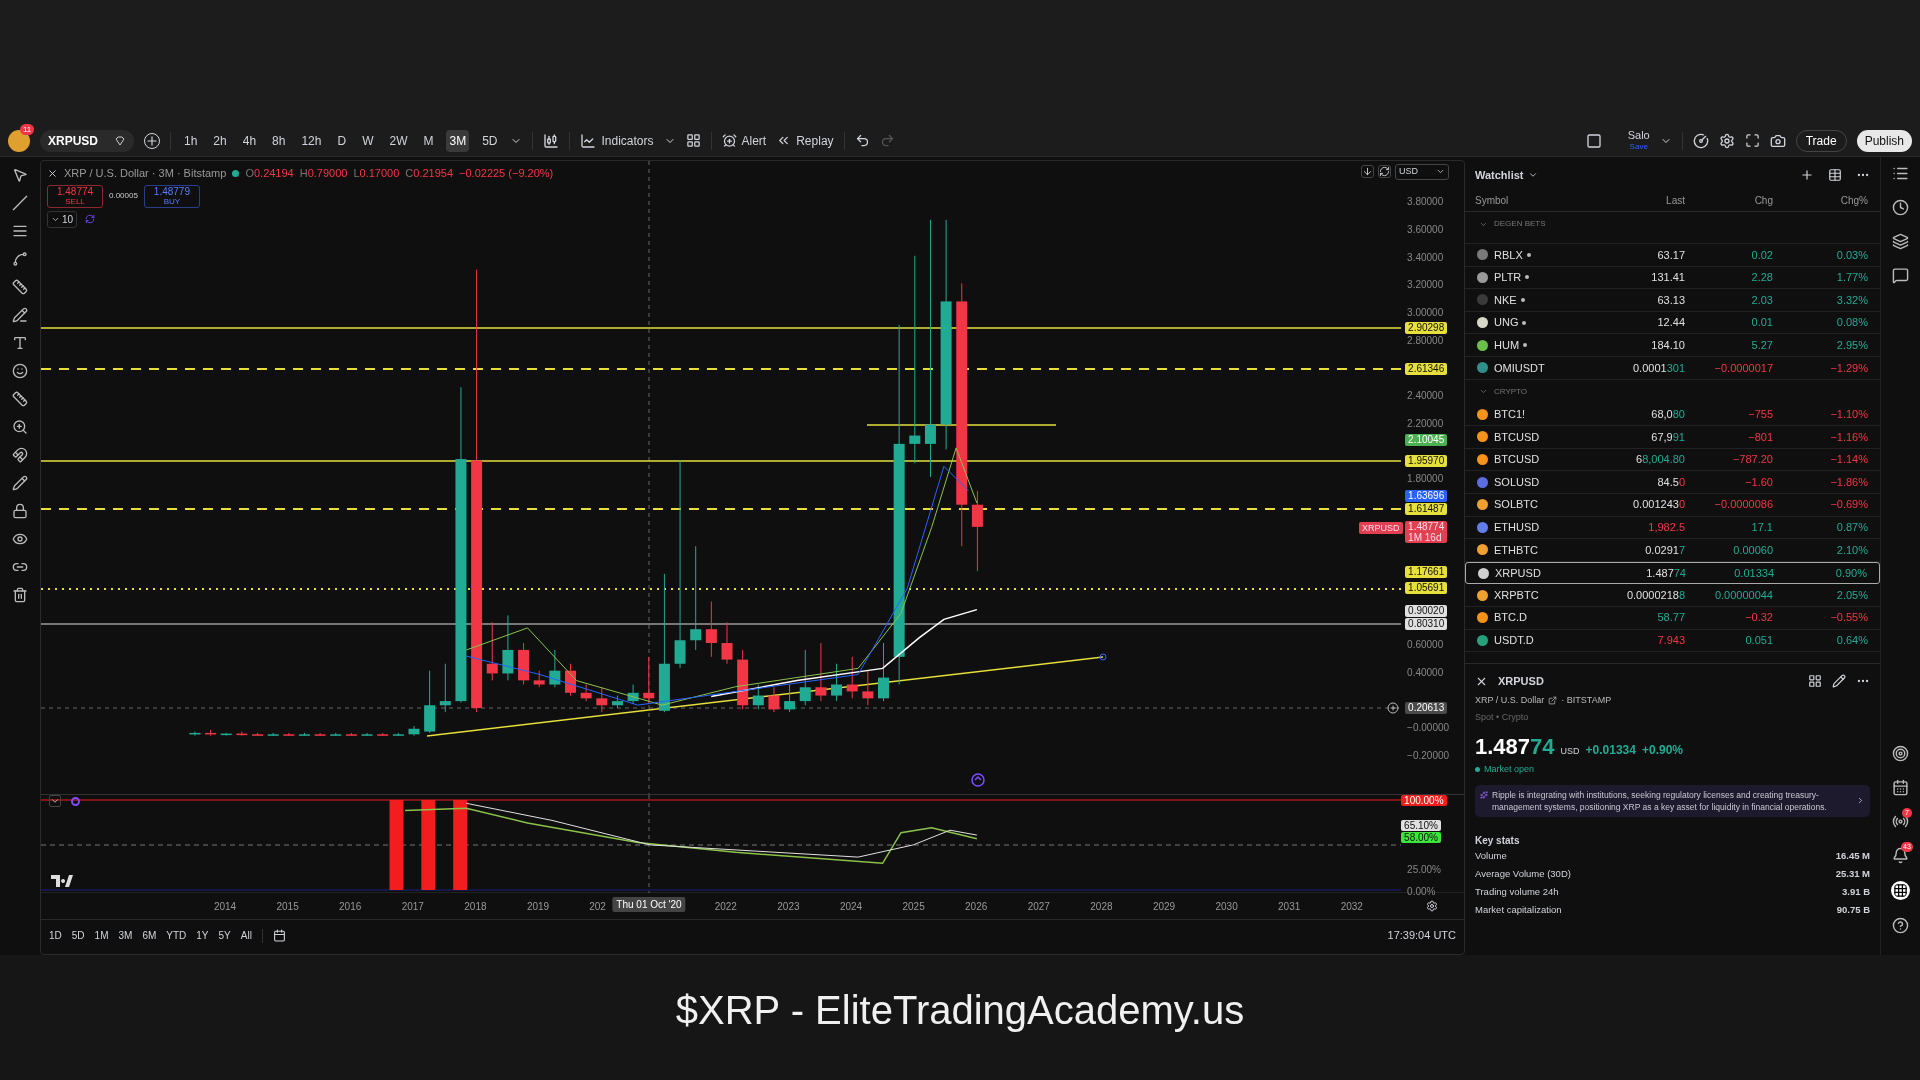 This screenshot has width=1920, height=1080. I want to click on alert-button: Alert, so click(744, 140).